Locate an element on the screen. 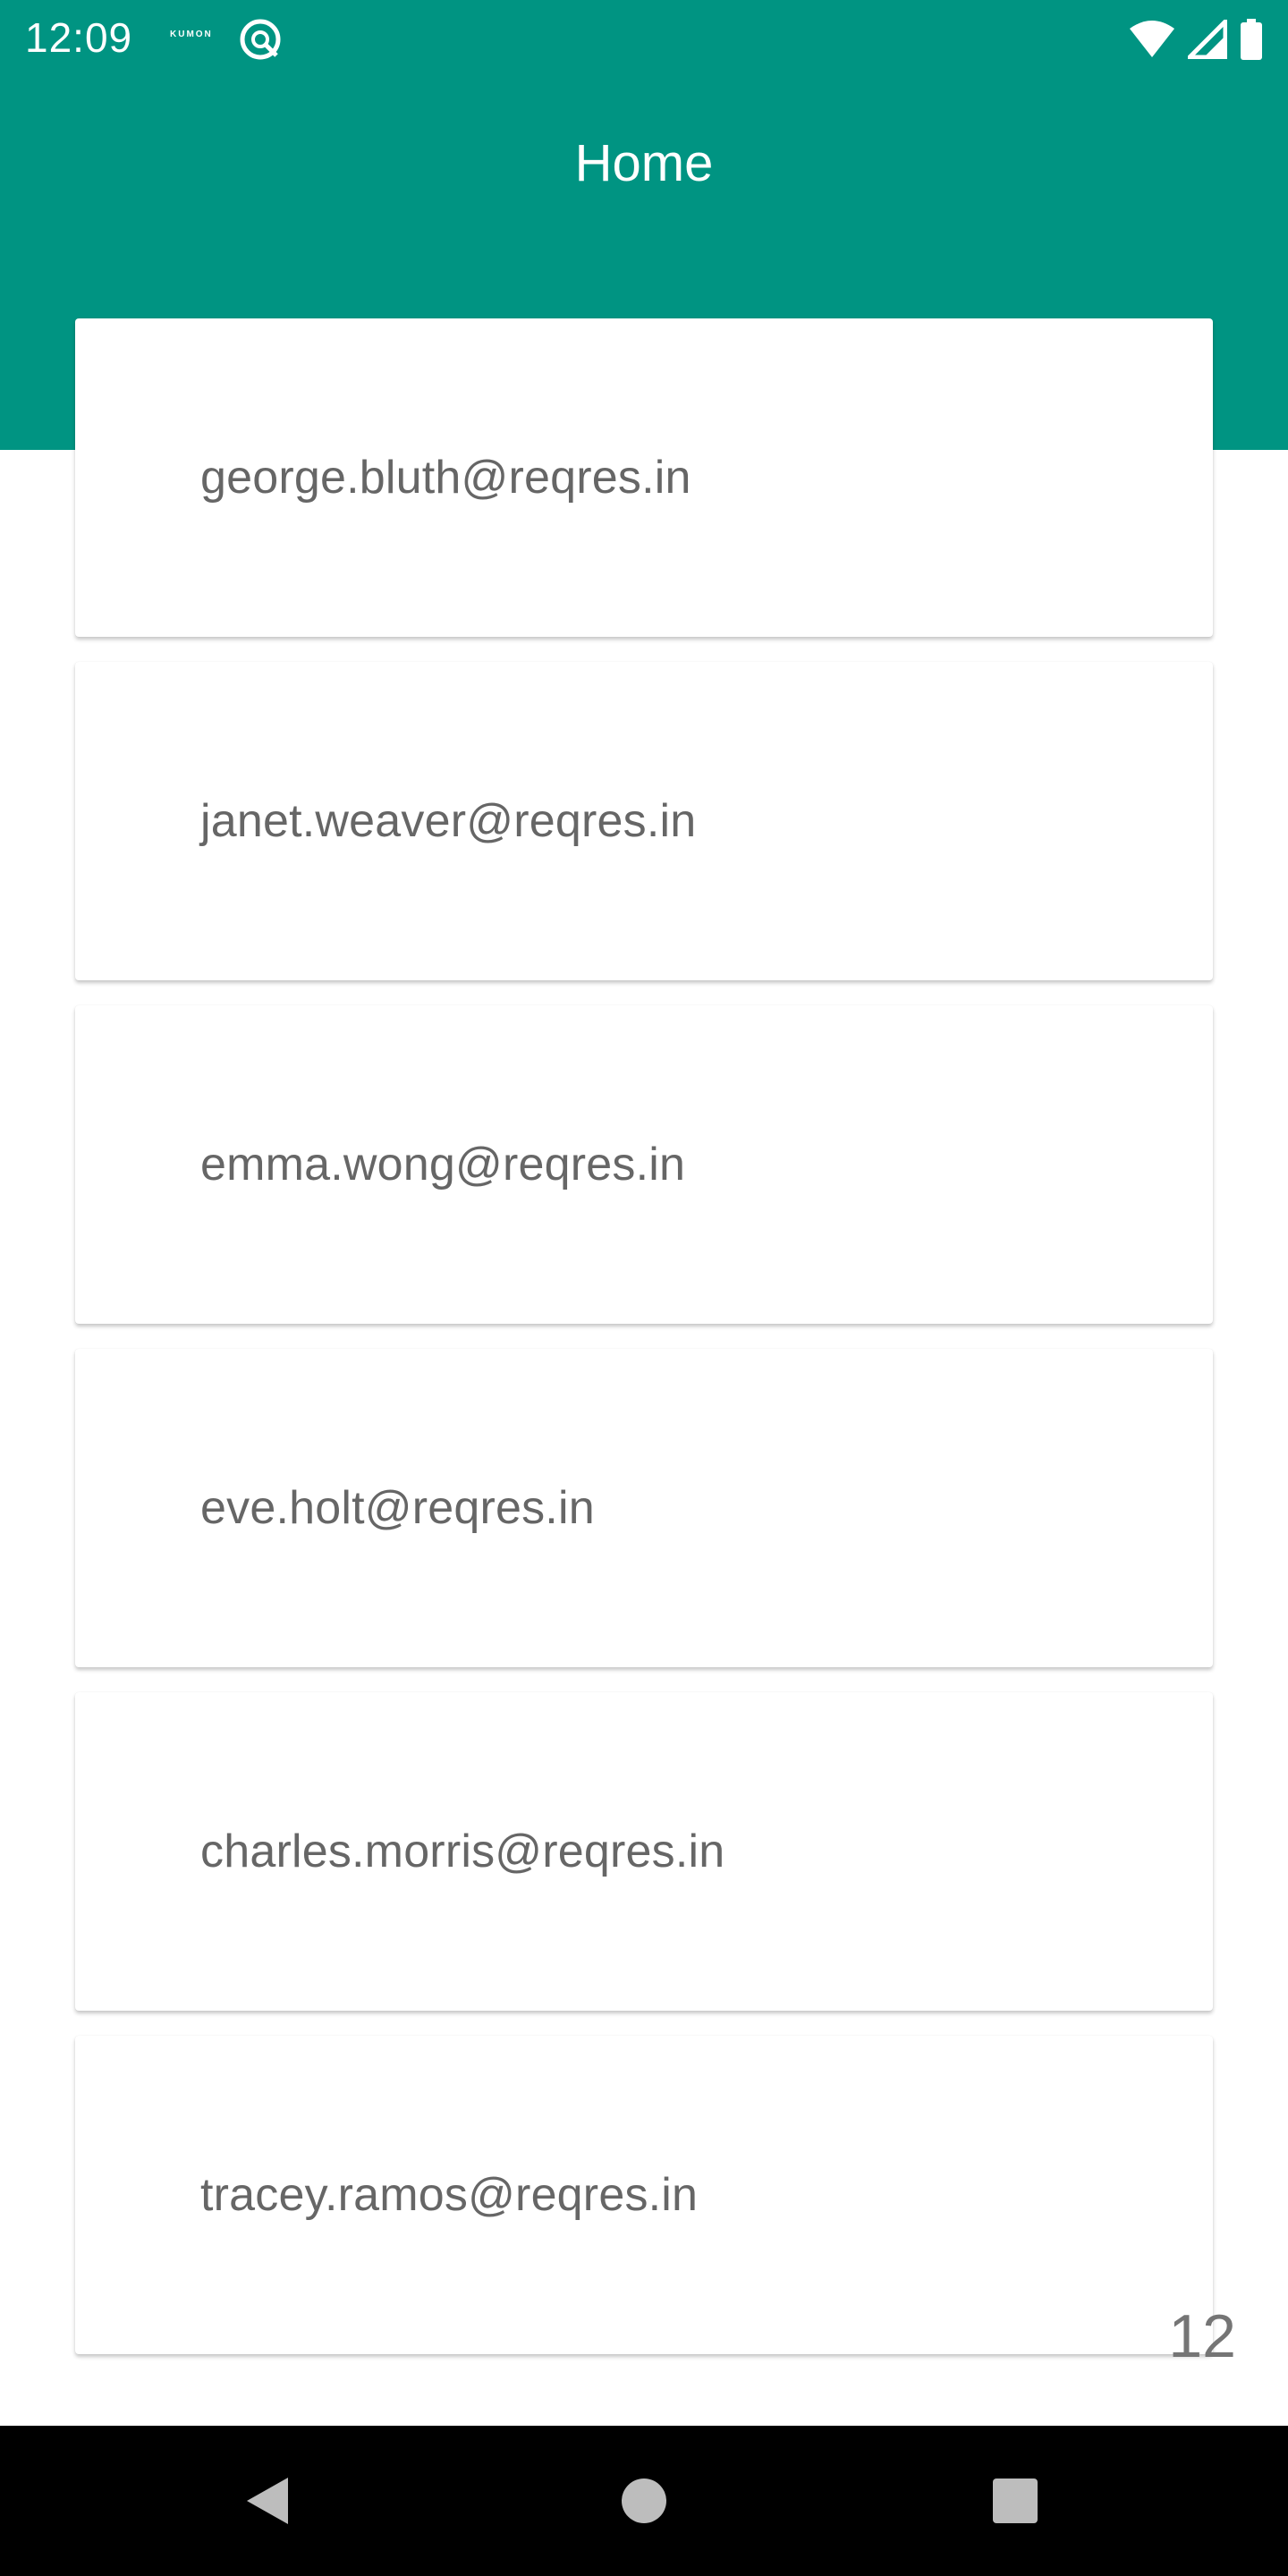 The height and width of the screenshot is (2576, 1288). cellular-signal-icon is located at coordinates (1207, 39).